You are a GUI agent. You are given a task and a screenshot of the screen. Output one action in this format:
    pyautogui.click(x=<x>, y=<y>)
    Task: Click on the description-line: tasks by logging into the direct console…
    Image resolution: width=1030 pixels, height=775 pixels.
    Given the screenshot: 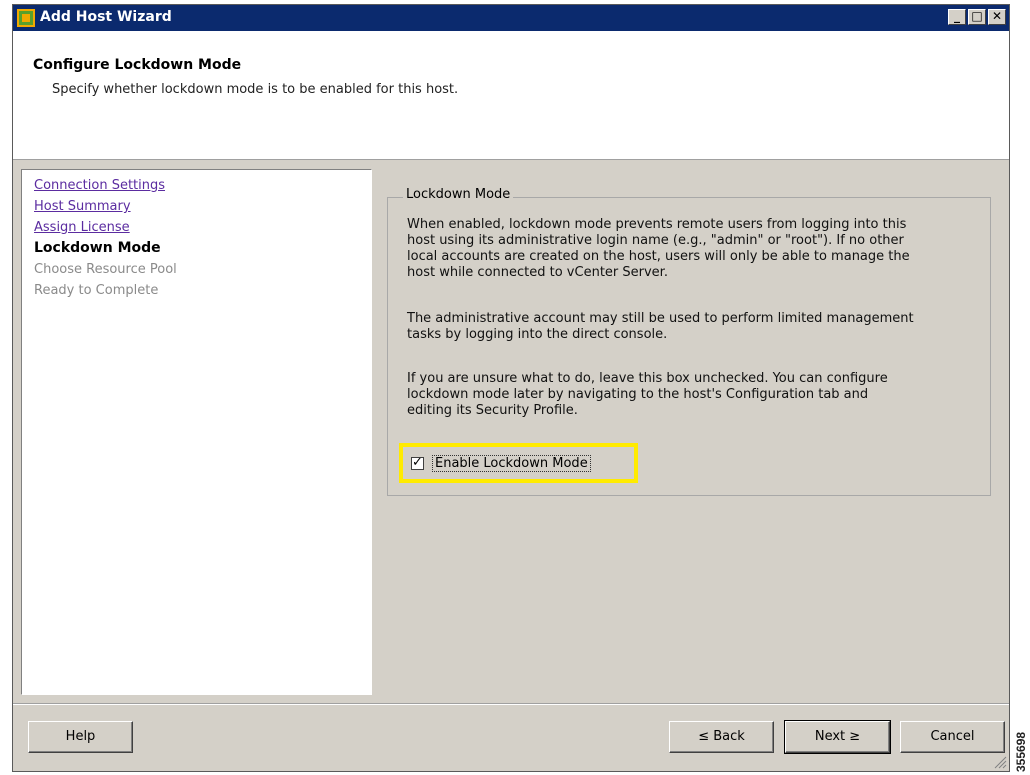 What is the action you would take?
    pyautogui.click(x=537, y=334)
    